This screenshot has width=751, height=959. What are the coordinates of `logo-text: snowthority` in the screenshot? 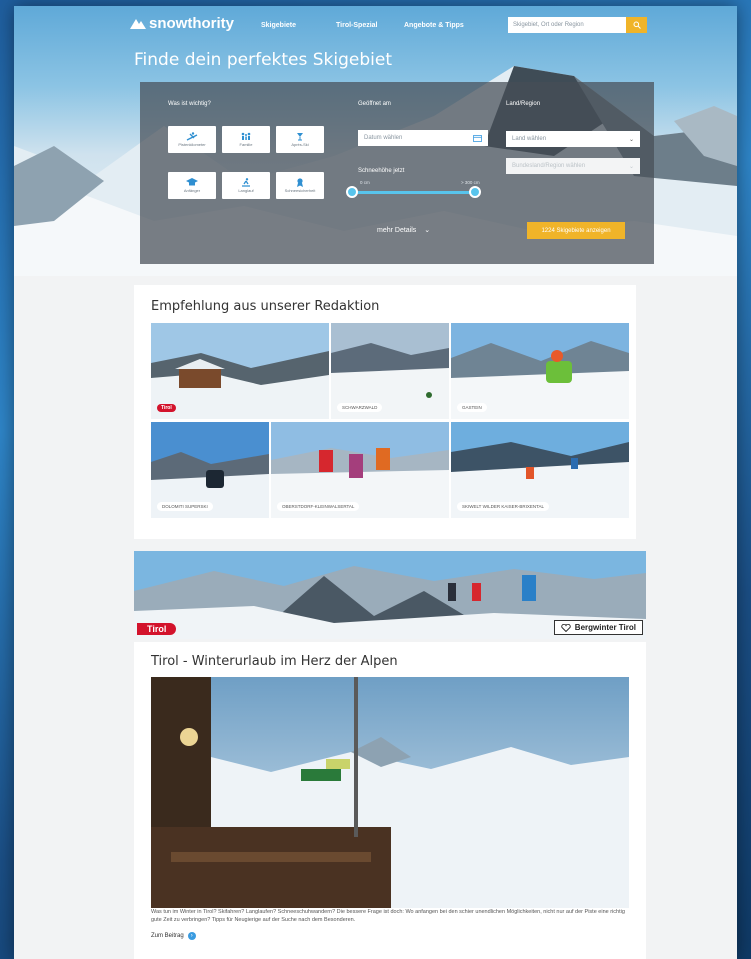 It's located at (191, 23).